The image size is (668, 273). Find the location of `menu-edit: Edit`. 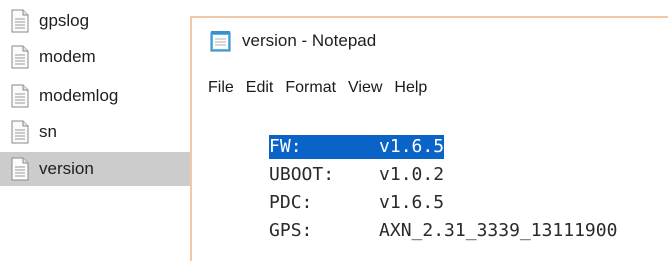

menu-edit: Edit is located at coordinates (260, 88).